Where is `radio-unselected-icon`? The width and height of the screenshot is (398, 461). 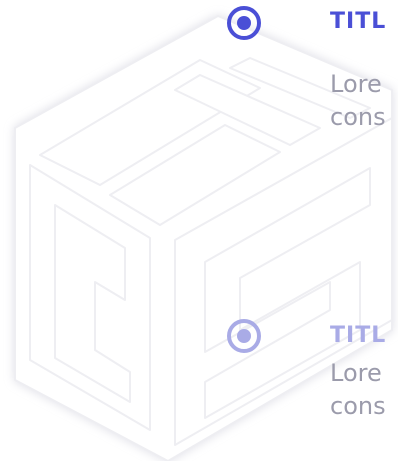
radio-unselected-icon is located at coordinates (244, 336).